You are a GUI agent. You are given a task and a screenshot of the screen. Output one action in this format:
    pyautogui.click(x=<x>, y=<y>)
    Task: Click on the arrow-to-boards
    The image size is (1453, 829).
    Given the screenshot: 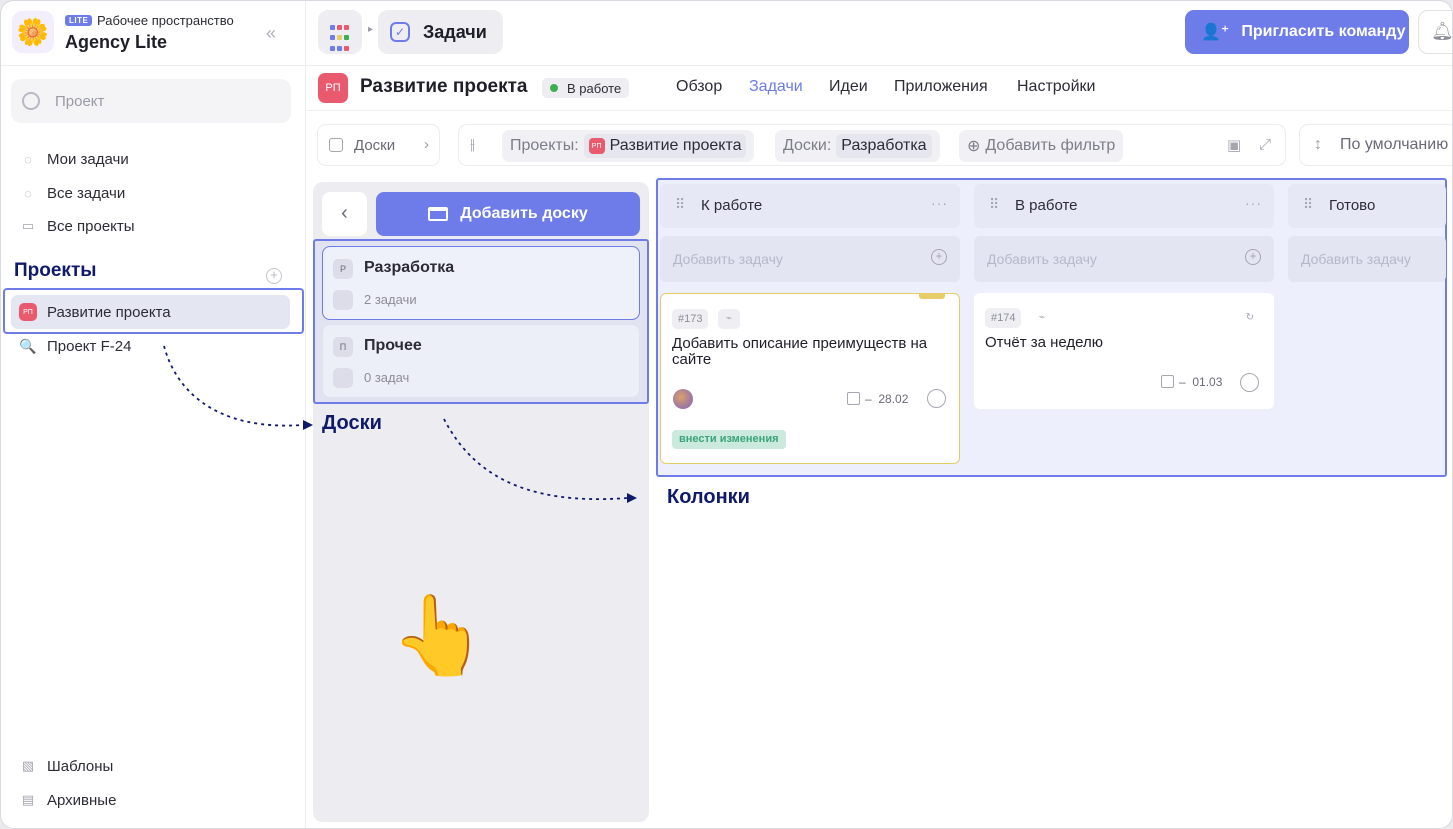 What is the action you would take?
    pyautogui.click(x=233, y=386)
    